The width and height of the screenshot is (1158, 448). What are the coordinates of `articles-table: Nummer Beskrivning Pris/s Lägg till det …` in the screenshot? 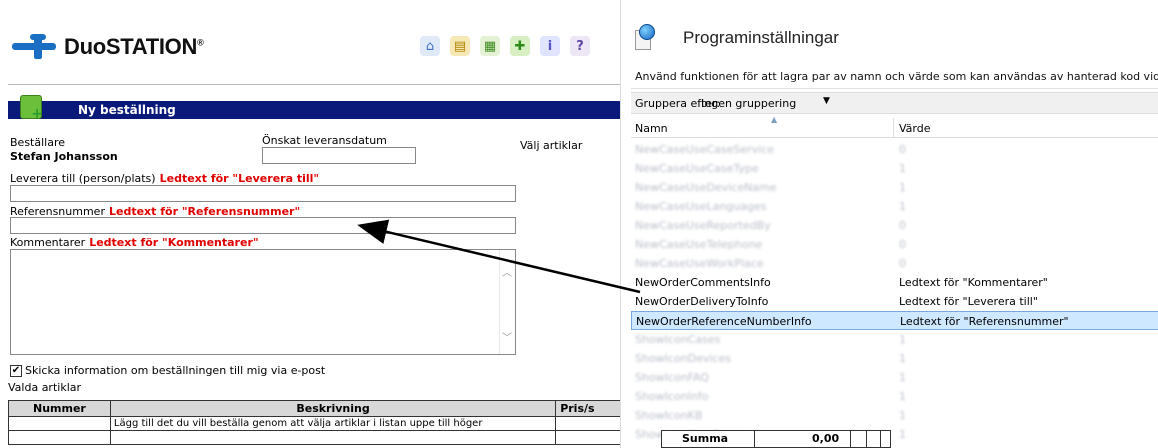 It's located at (358, 422).